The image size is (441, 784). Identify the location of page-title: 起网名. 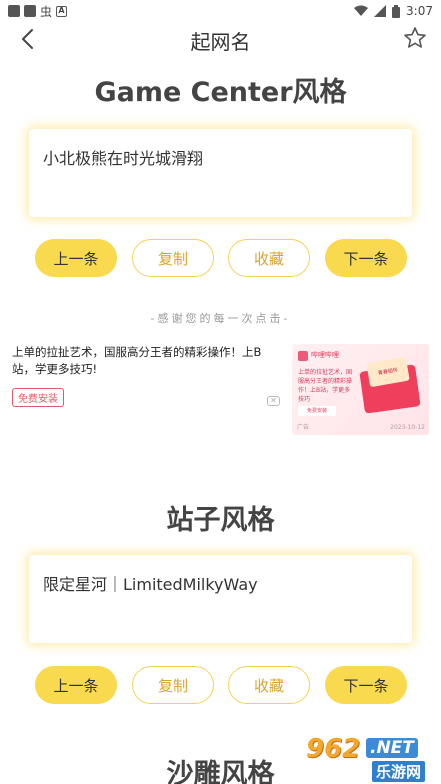
(220, 42).